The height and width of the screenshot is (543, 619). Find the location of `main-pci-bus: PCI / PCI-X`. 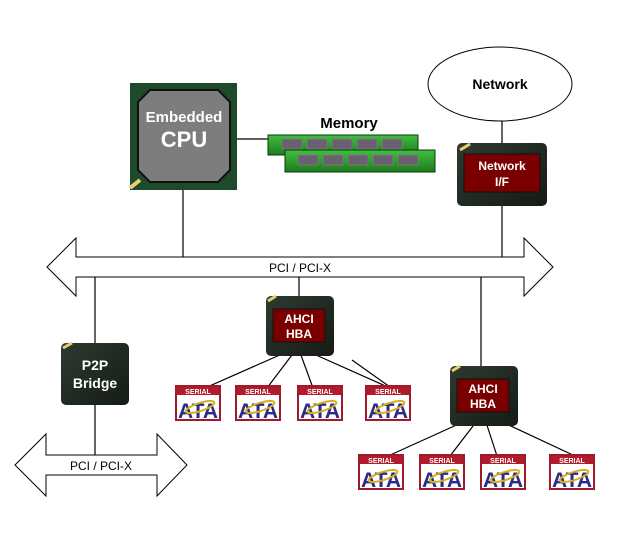

main-pci-bus: PCI / PCI-X is located at coordinates (300, 267).